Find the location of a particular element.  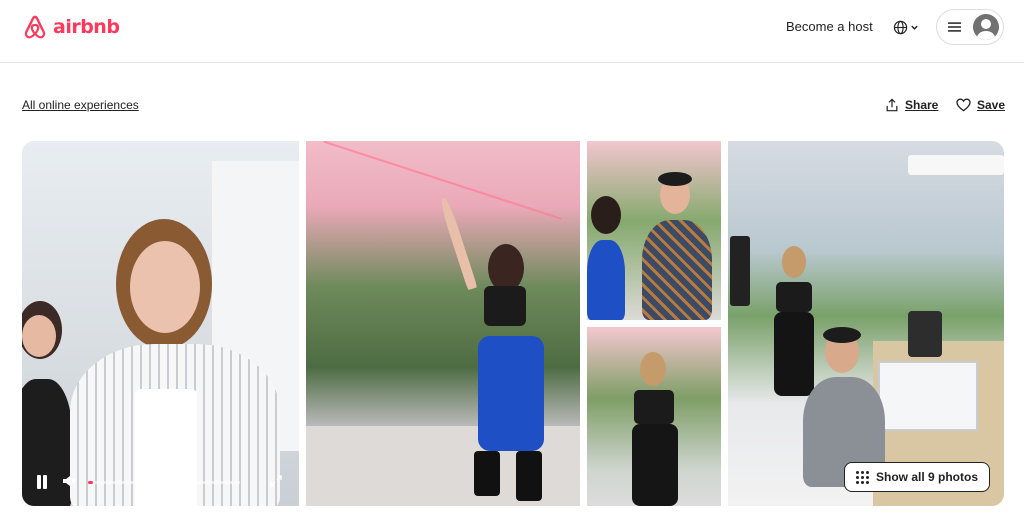

video-controls is located at coordinates (160, 481).